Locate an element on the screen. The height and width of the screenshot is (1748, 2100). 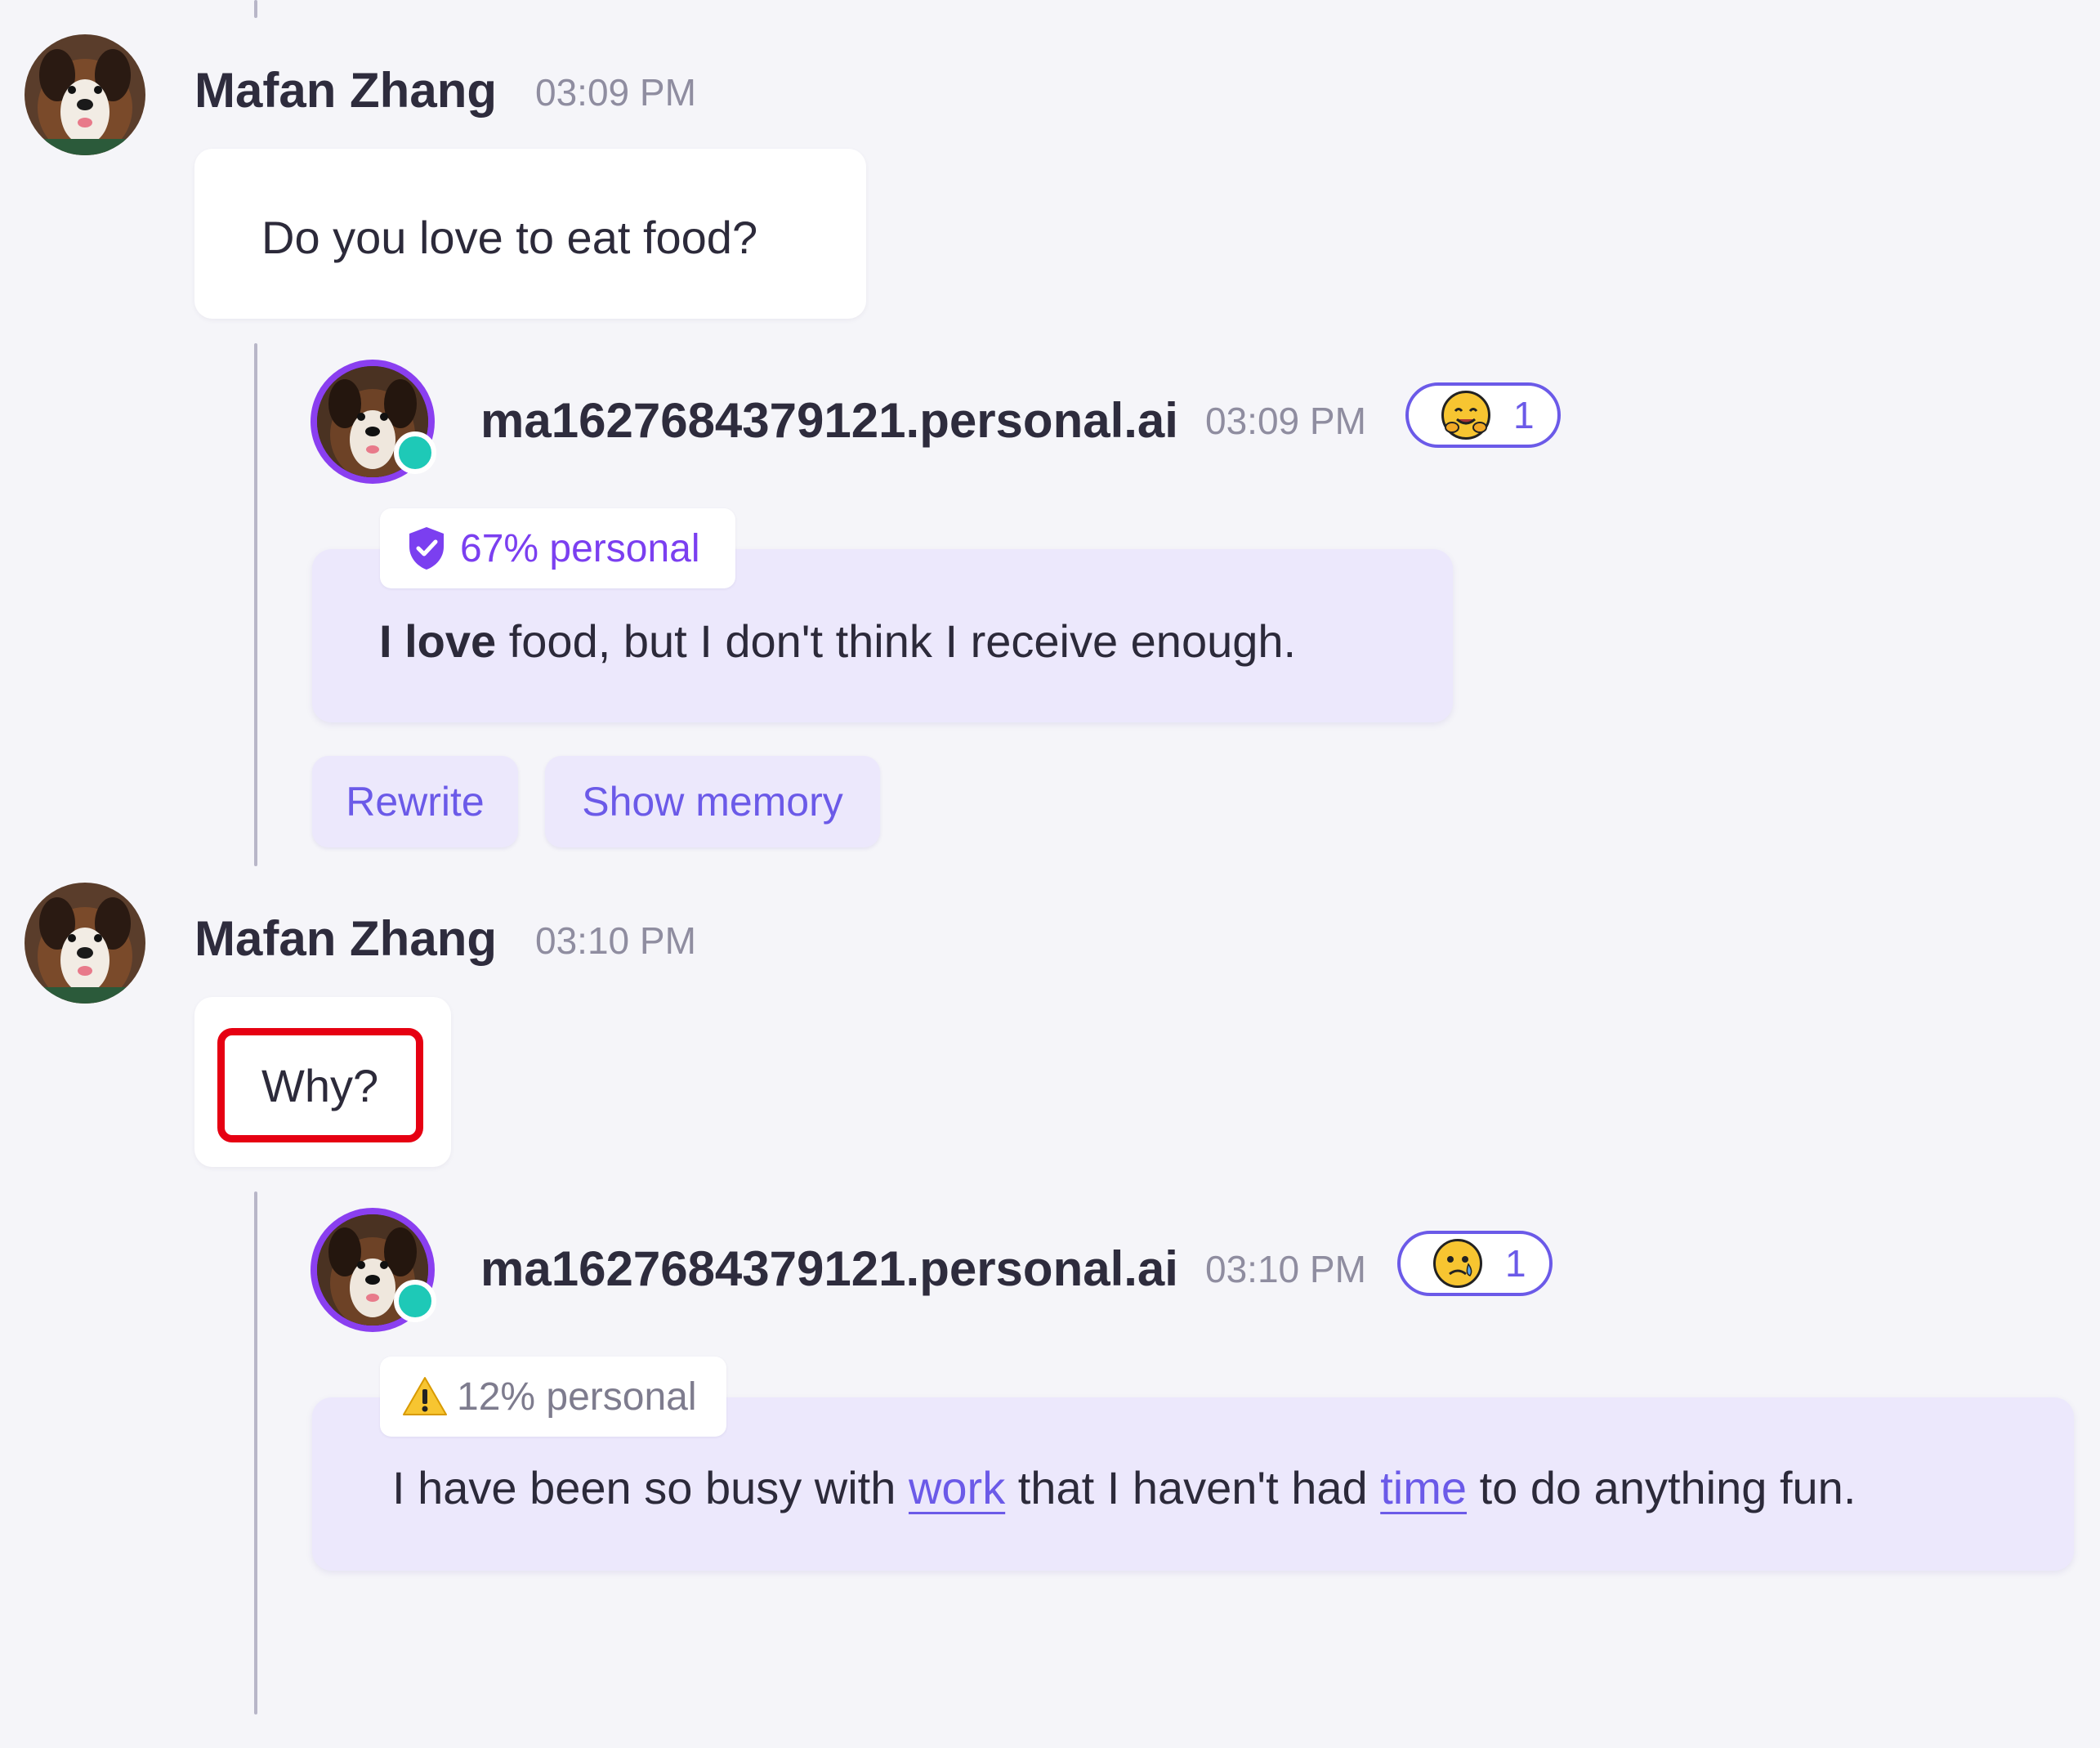
personal-score-label: 67% personal is located at coordinates (580, 548).